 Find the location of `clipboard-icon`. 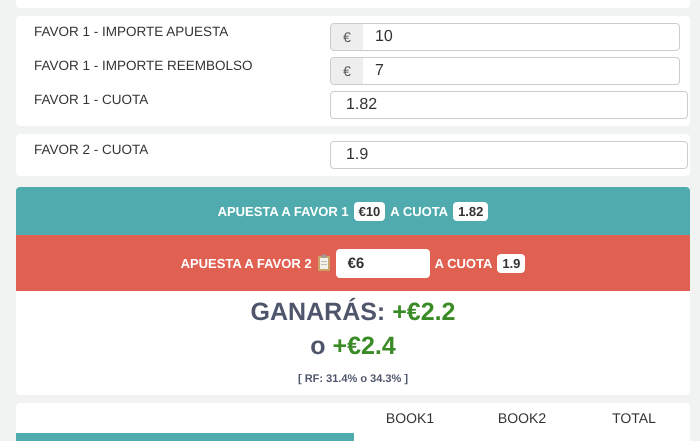

clipboard-icon is located at coordinates (323, 263).